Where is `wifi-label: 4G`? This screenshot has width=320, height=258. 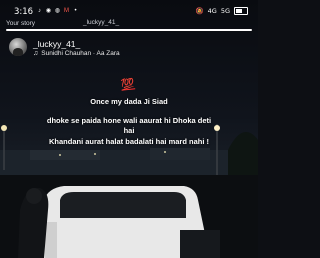 wifi-label: 4G is located at coordinates (212, 11).